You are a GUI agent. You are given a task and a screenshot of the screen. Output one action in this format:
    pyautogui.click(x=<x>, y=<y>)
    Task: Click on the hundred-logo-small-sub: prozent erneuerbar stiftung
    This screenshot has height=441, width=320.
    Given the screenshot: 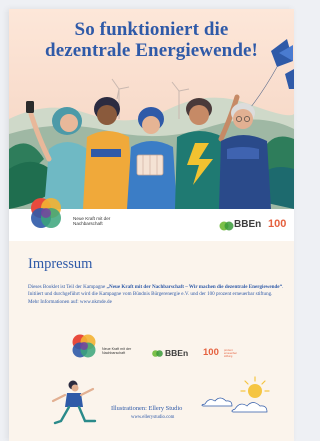 What is the action you would take?
    pyautogui.click(x=230, y=353)
    